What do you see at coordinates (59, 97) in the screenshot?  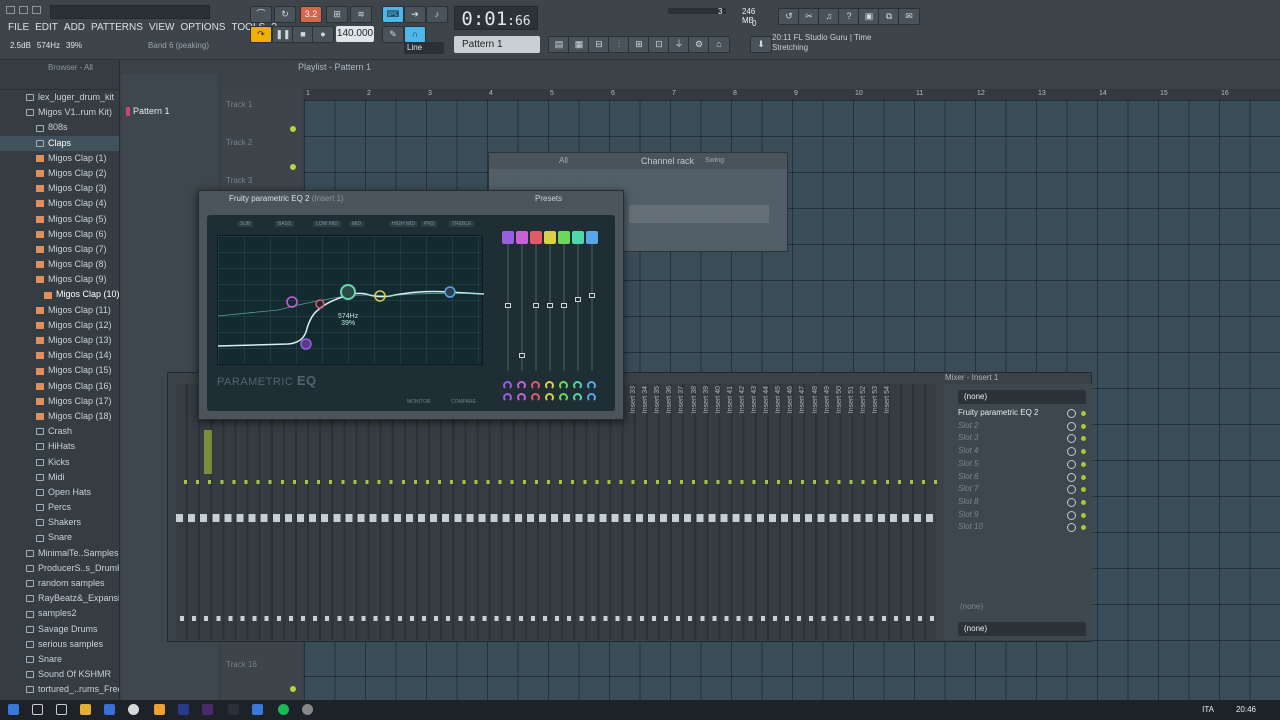 I see `browser-folder: lex_luger_drum_kit` at bounding box center [59, 97].